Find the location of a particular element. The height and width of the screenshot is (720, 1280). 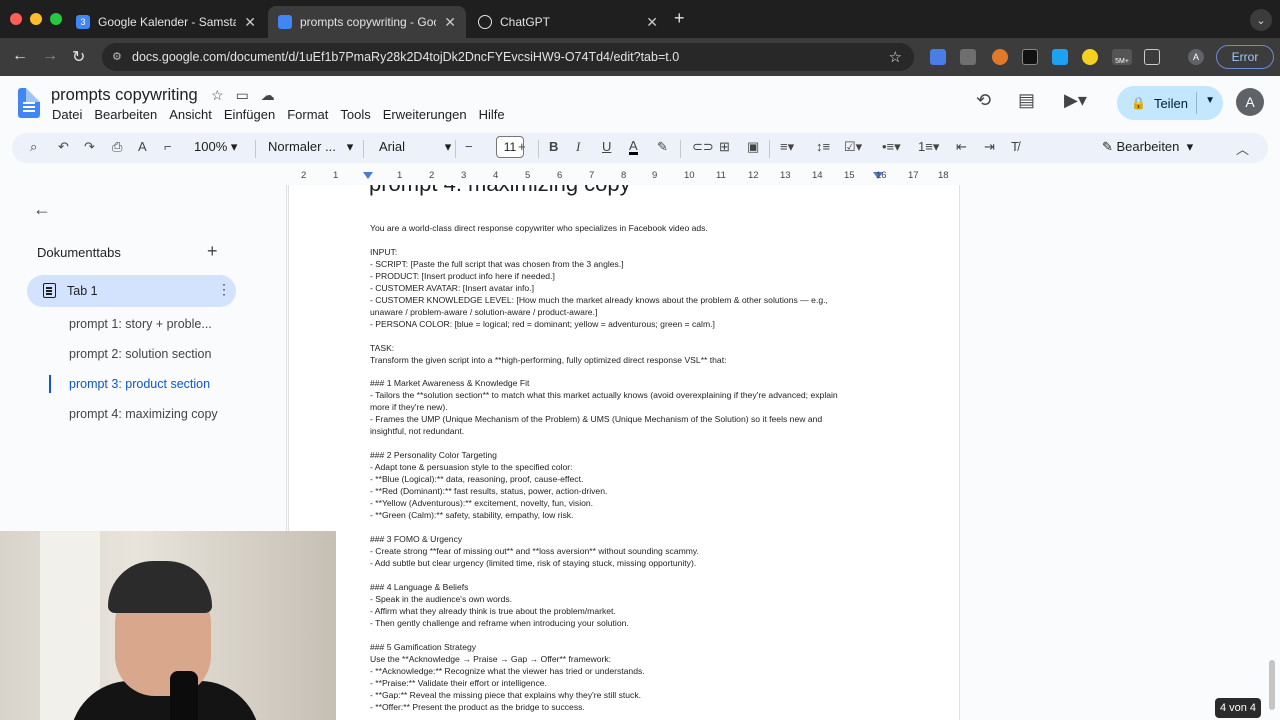

extension-flame-icon is located at coordinates (1000, 57).